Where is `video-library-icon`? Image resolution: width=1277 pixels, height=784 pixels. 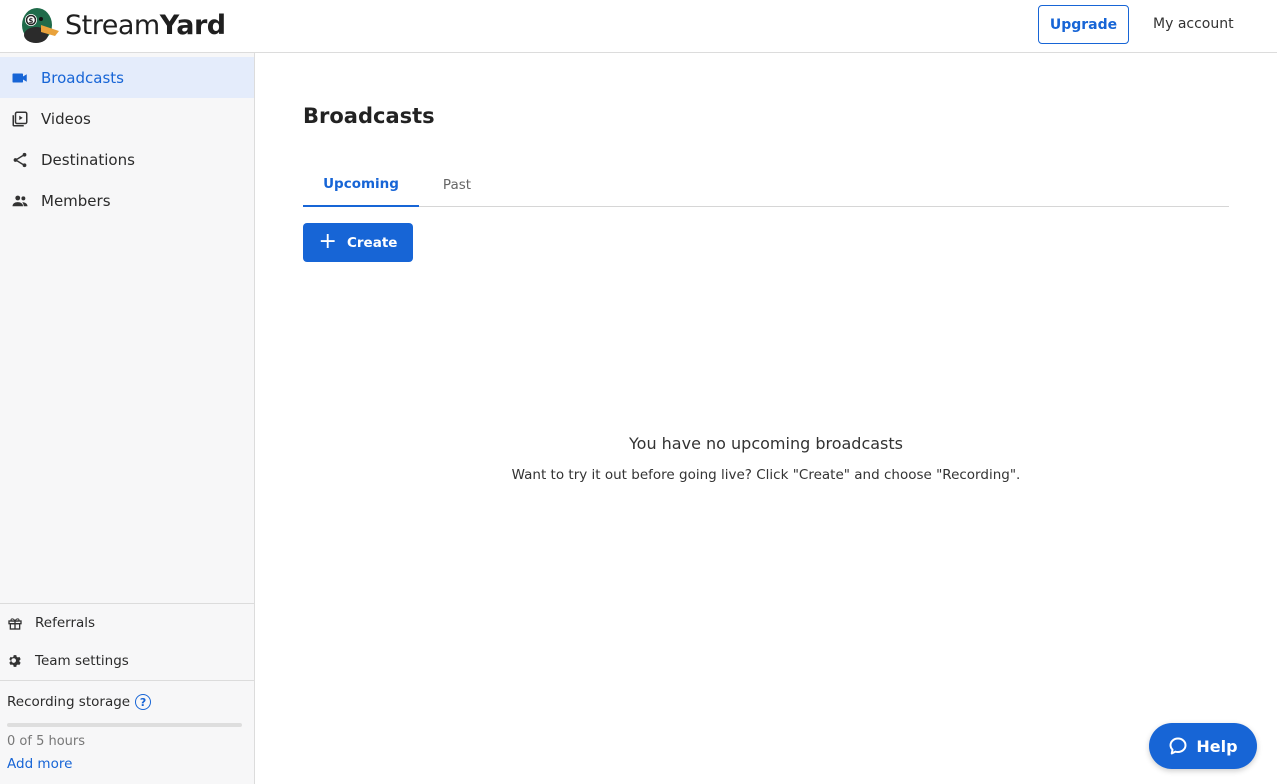 video-library-icon is located at coordinates (20, 119).